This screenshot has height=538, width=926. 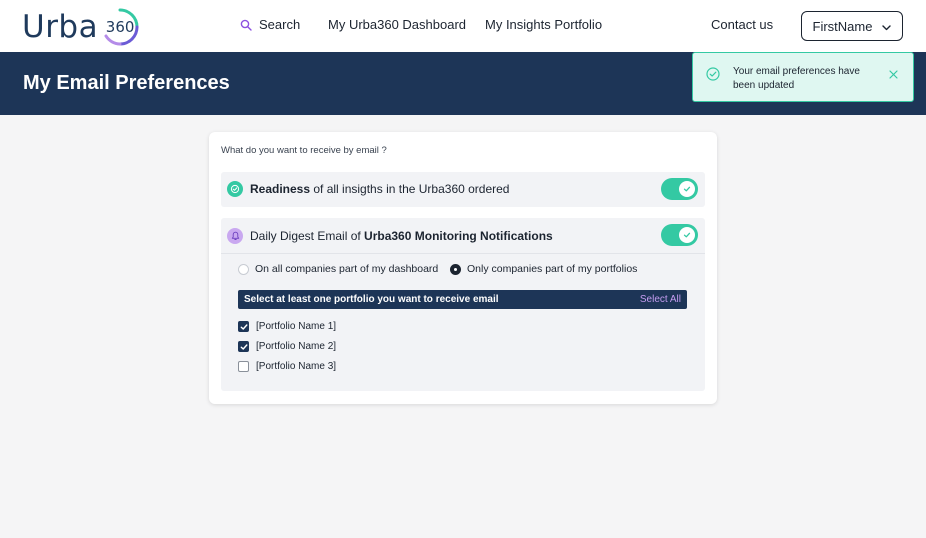 What do you see at coordinates (842, 26) in the screenshot?
I see `user-name: FirstName` at bounding box center [842, 26].